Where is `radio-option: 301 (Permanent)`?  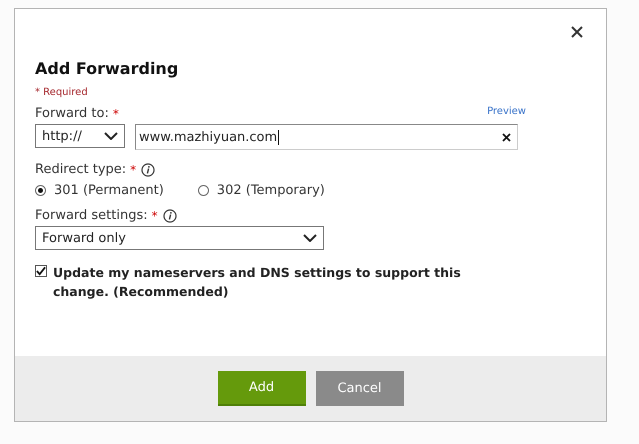 radio-option: 301 (Permanent) is located at coordinates (99, 190).